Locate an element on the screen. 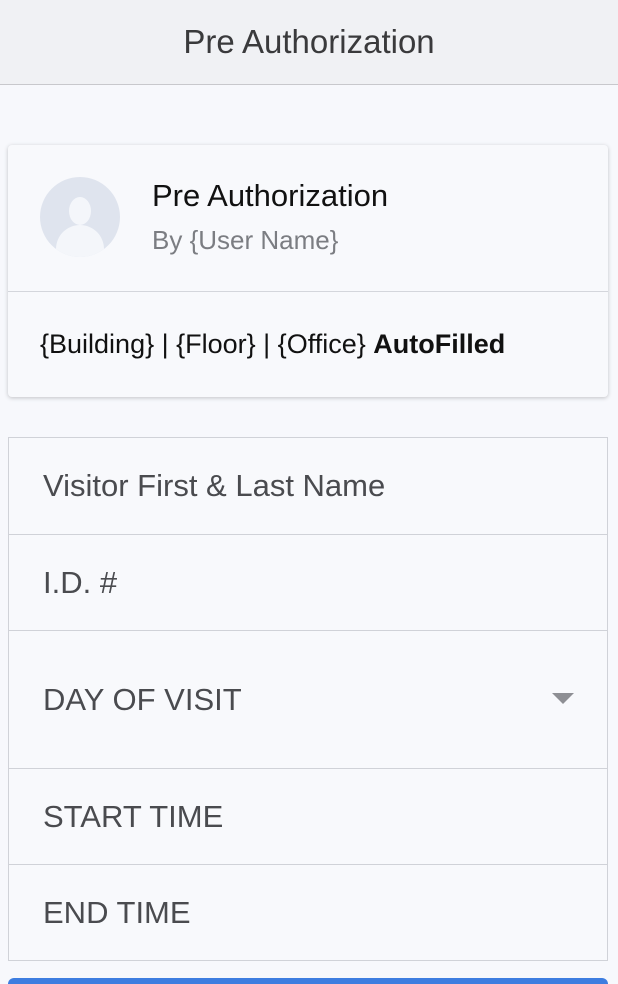  card-title: Pre Authorization is located at coordinates (270, 195).